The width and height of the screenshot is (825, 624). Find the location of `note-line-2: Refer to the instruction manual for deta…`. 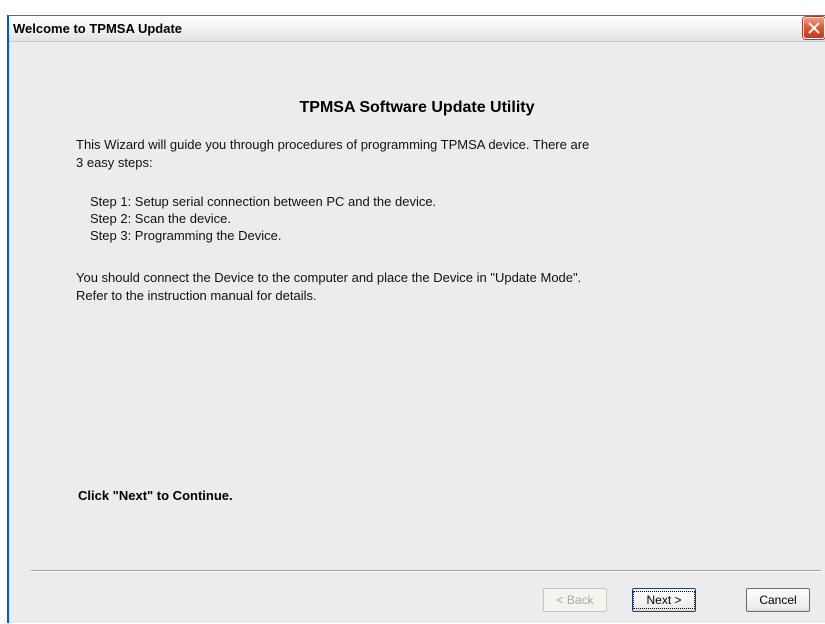

note-line-2: Refer to the instruction manual for deta… is located at coordinates (196, 295).